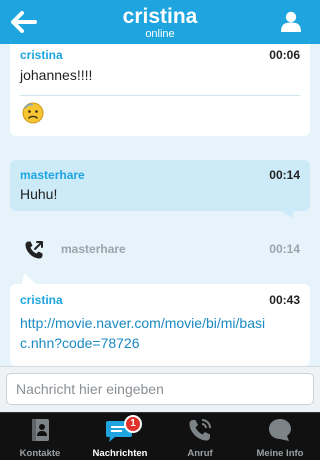  I want to click on contact-status: online, so click(160, 34).